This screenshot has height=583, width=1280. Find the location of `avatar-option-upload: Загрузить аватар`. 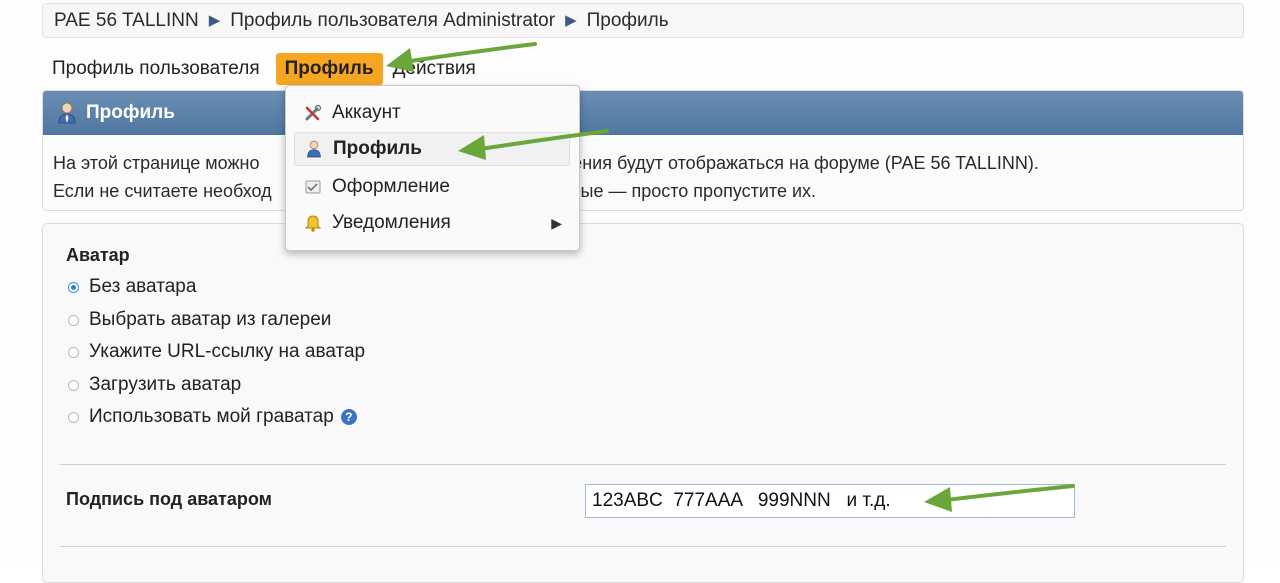

avatar-option-upload: Загрузить аватар is located at coordinates (154, 385).